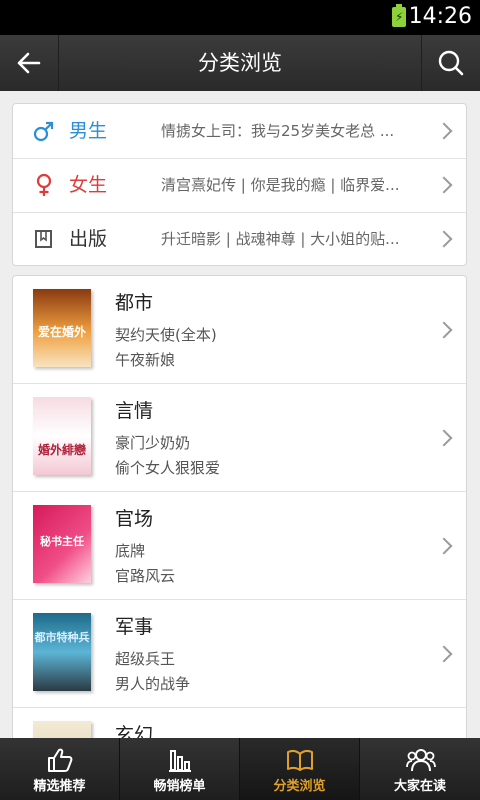  I want to click on book-cover: 爱在婚外, so click(62, 328).